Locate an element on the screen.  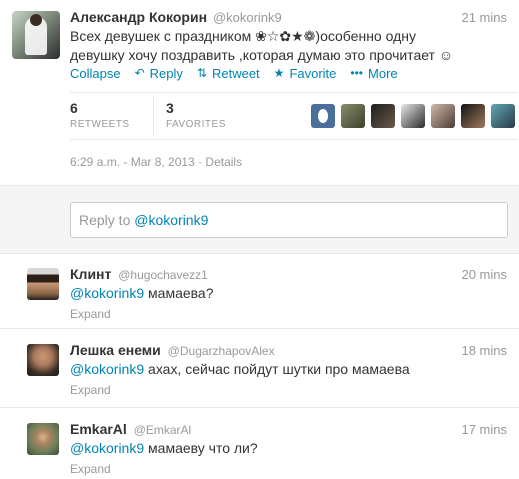
reply-author-username: @EmkarAl is located at coordinates (163, 430).